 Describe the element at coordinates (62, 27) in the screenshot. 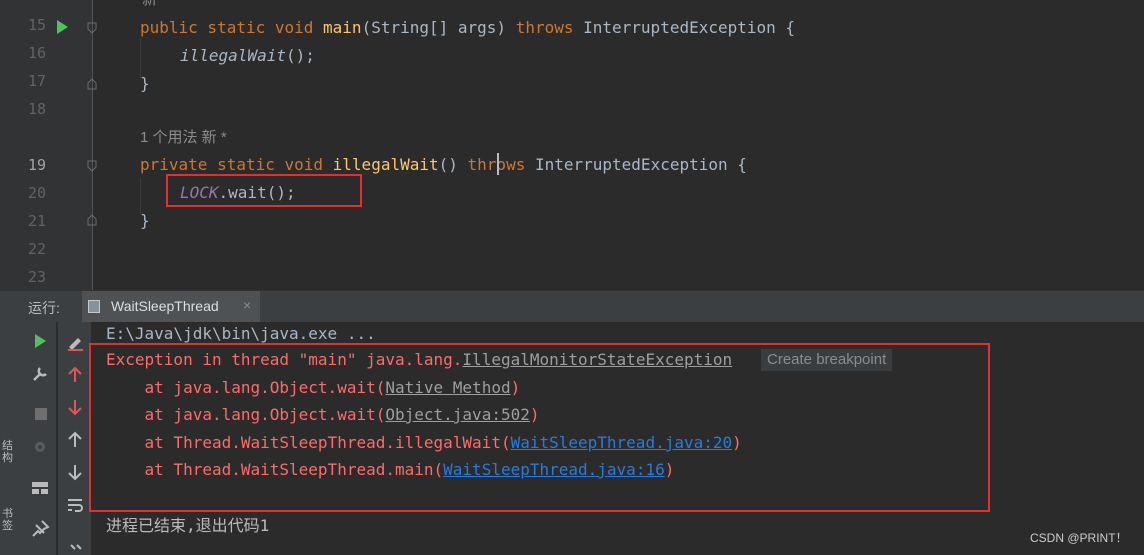

I see `run-gutter-icon` at that location.